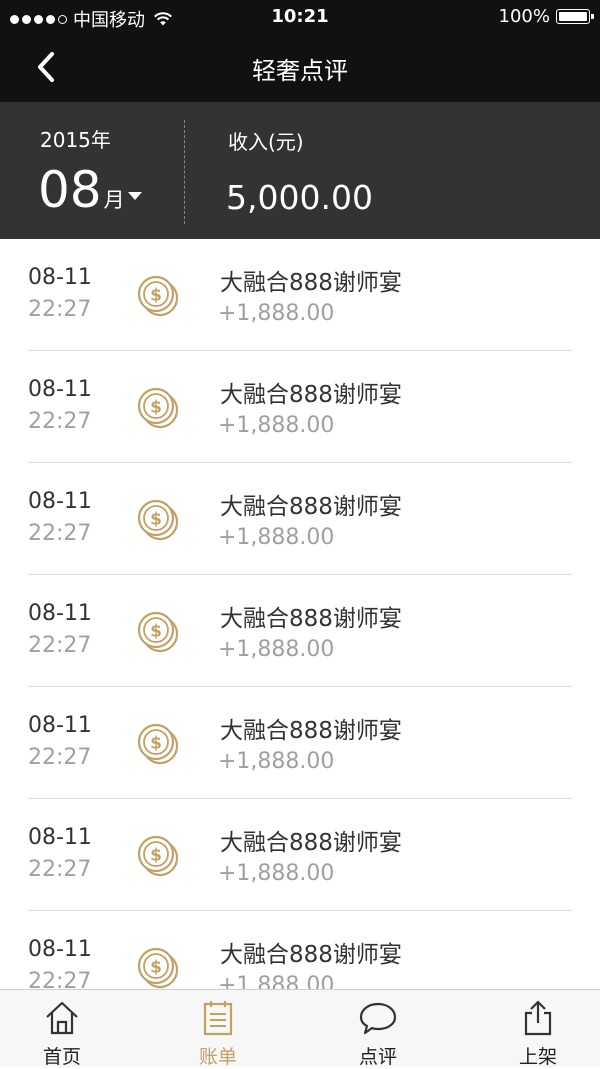 Image resolution: width=600 pixels, height=1069 pixels. I want to click on summary-panel: 2015年 08 月 收入(元) 5,000.00, so click(300, 170).